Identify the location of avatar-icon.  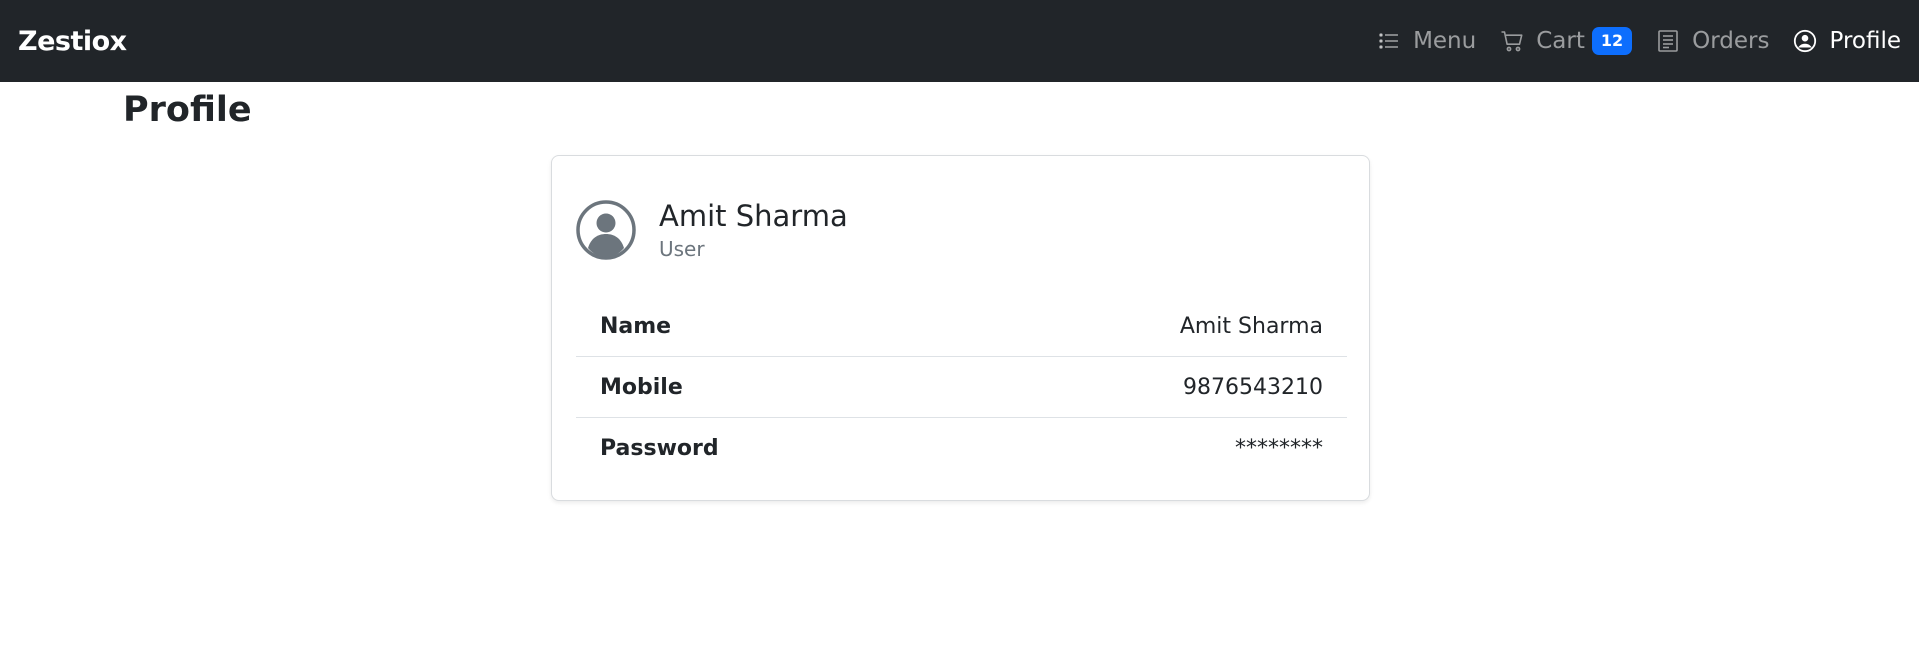
(606, 230).